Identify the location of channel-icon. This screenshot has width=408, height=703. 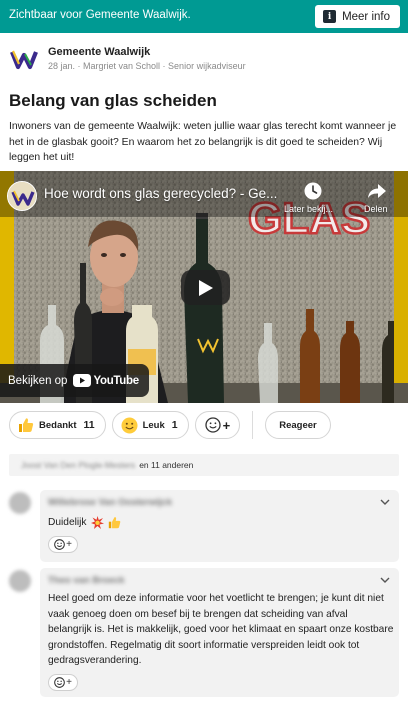
(22, 196).